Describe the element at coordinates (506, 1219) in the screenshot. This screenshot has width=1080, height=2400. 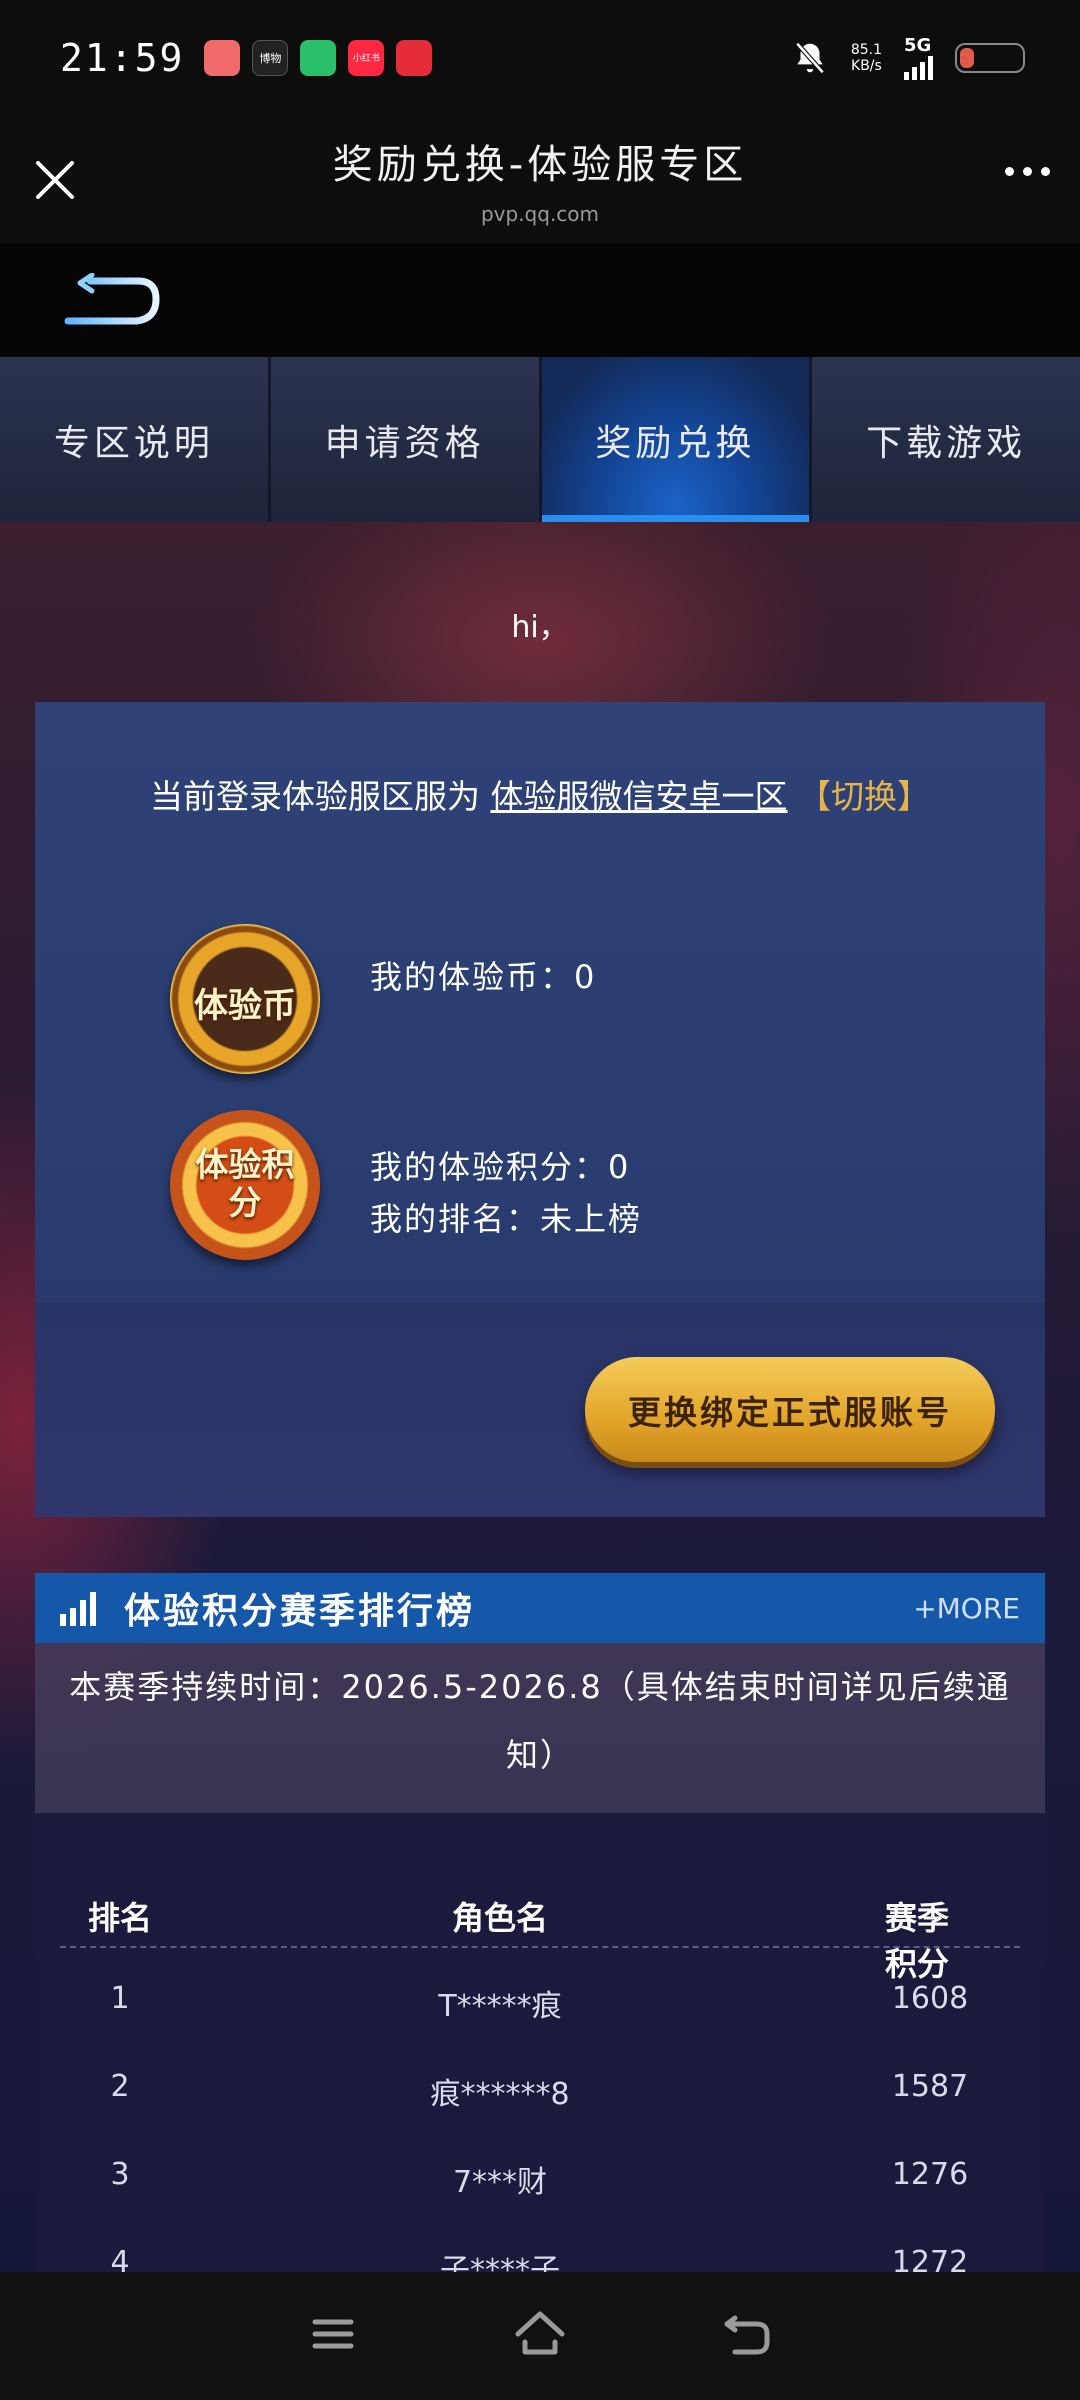
I see `my-rank: 我的排名：未上榜` at that location.